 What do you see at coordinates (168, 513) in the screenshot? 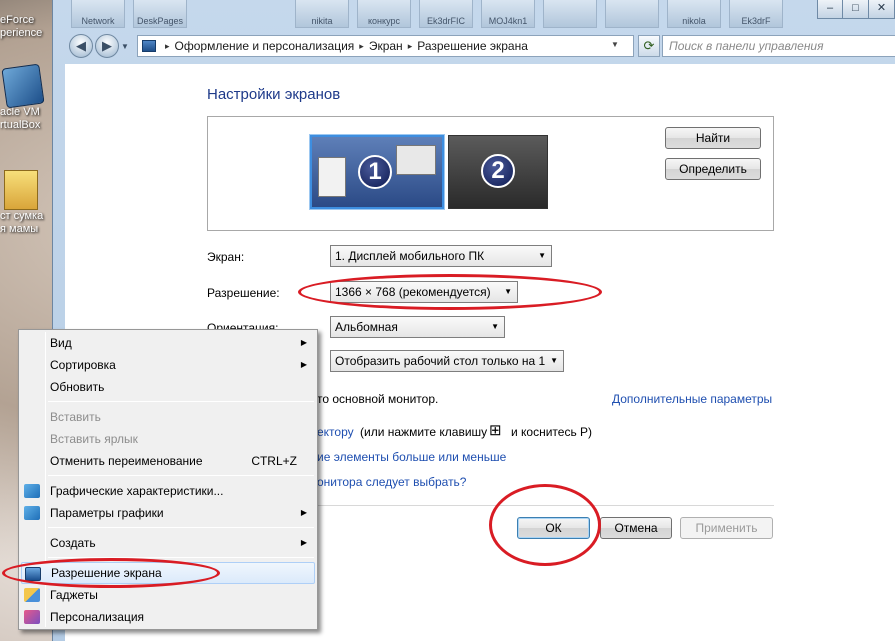
I see `menu-item-graphics-options: Параметры графики ▶` at bounding box center [168, 513].